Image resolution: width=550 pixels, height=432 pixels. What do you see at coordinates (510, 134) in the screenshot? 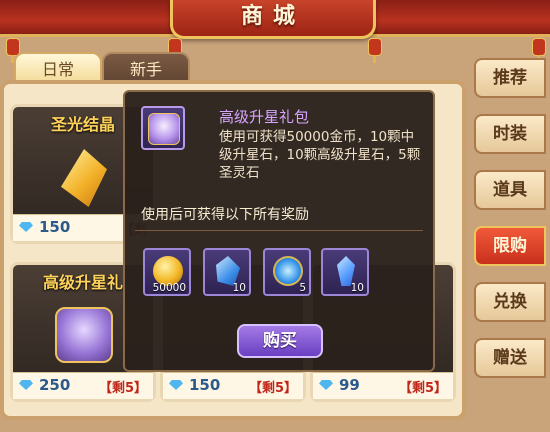
I see `side-tab-fashion: 时装` at bounding box center [510, 134].